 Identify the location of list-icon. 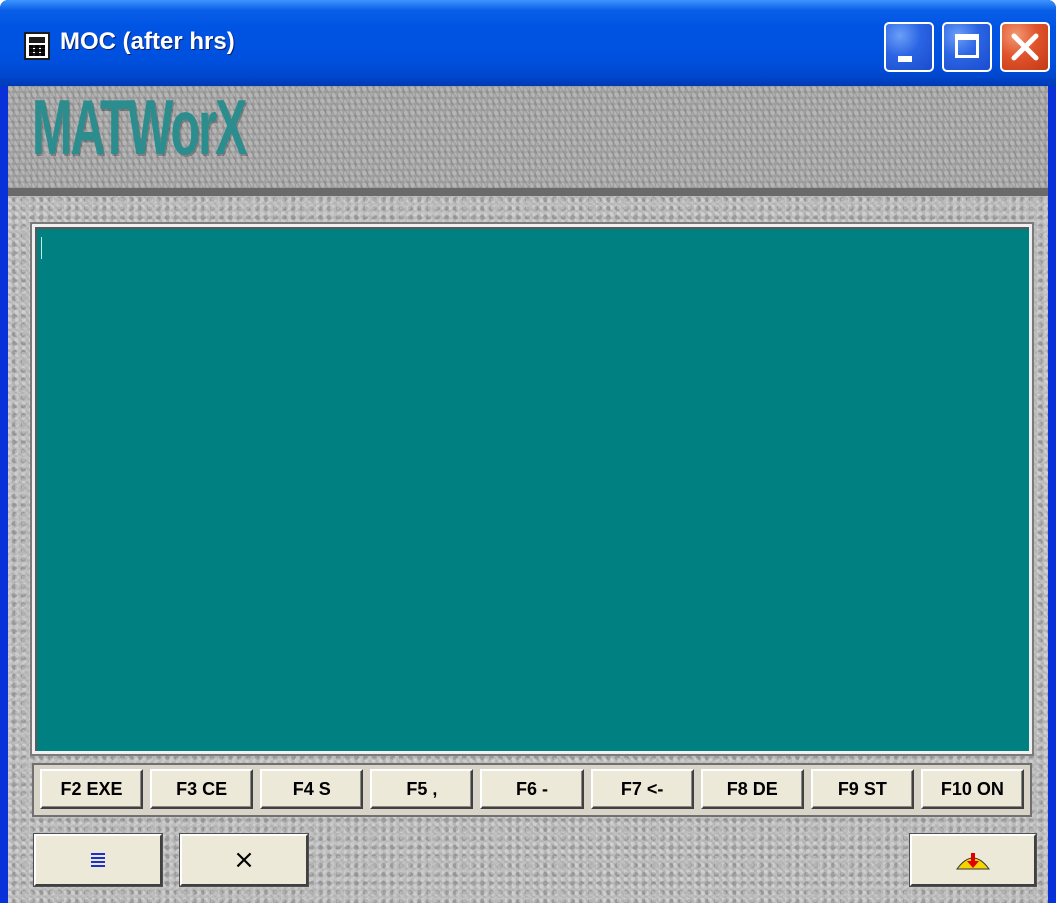
(98, 860).